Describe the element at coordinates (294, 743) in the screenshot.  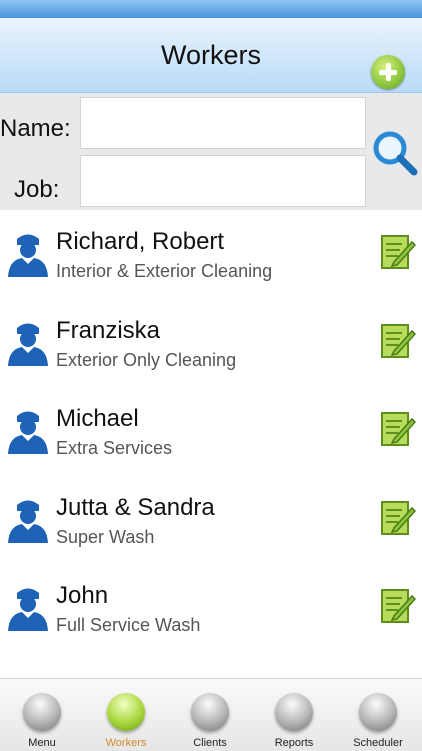
I see `tab-label: Reports` at that location.